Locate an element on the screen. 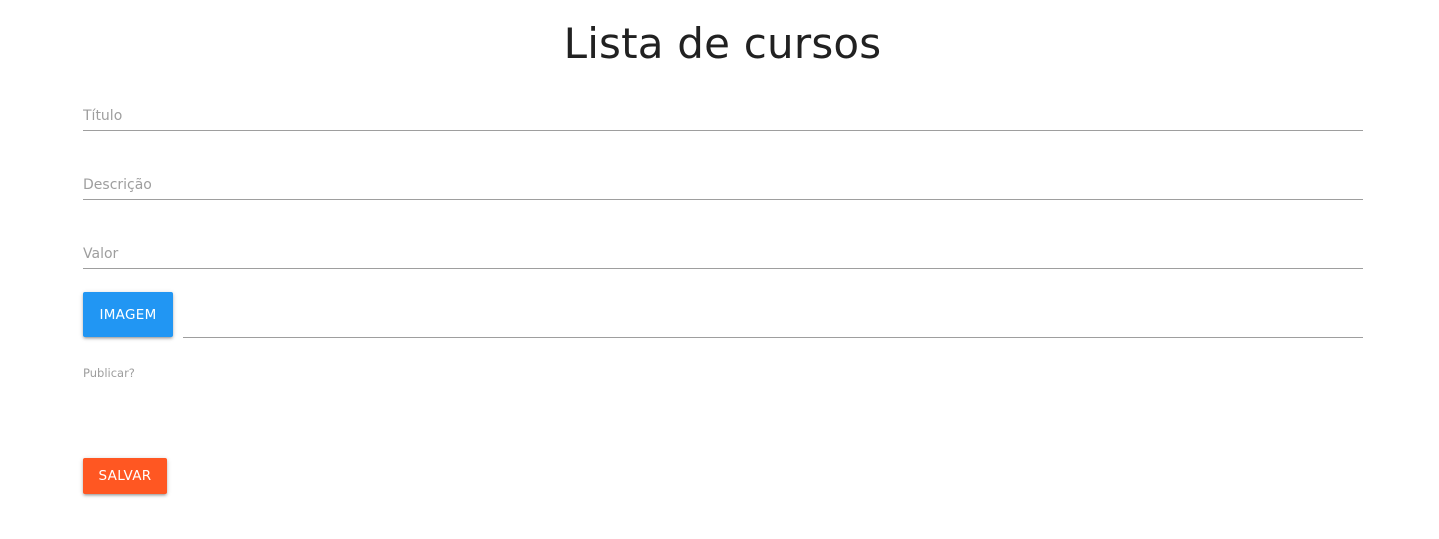 Image resolution: width=1439 pixels, height=539 pixels. publicar-label: Publicar? is located at coordinates (109, 373).